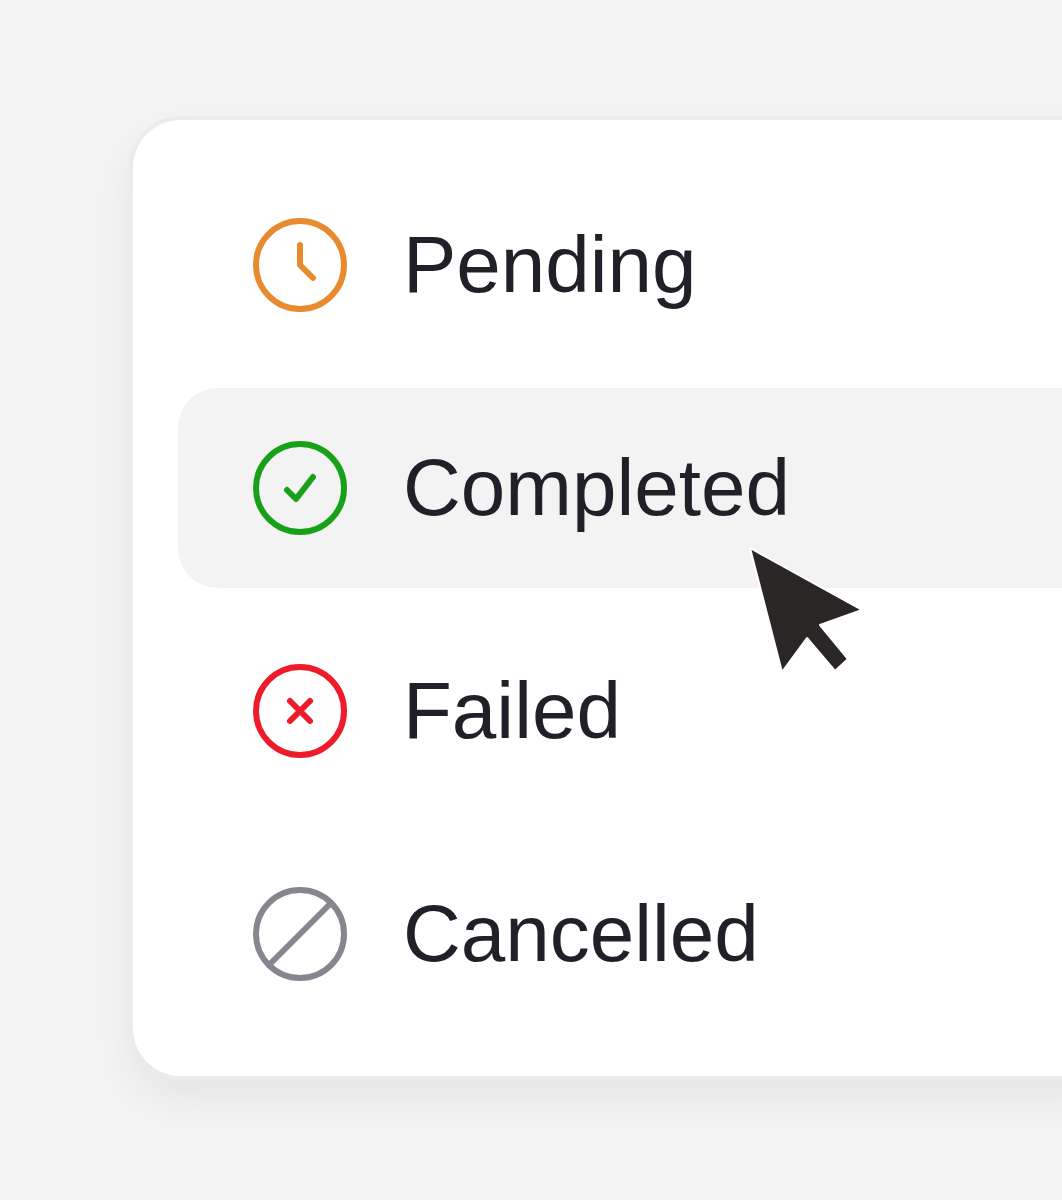  What do you see at coordinates (620, 934) in the screenshot?
I see `menu-item: Cancelled` at bounding box center [620, 934].